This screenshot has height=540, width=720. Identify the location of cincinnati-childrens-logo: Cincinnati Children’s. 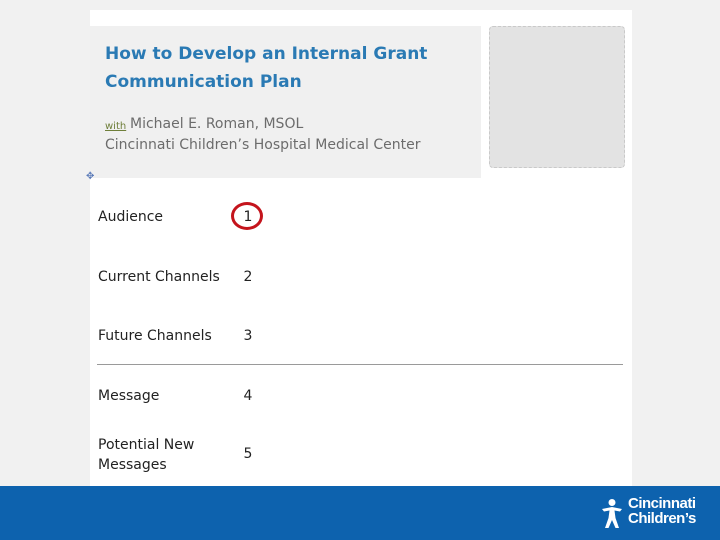
(654, 514).